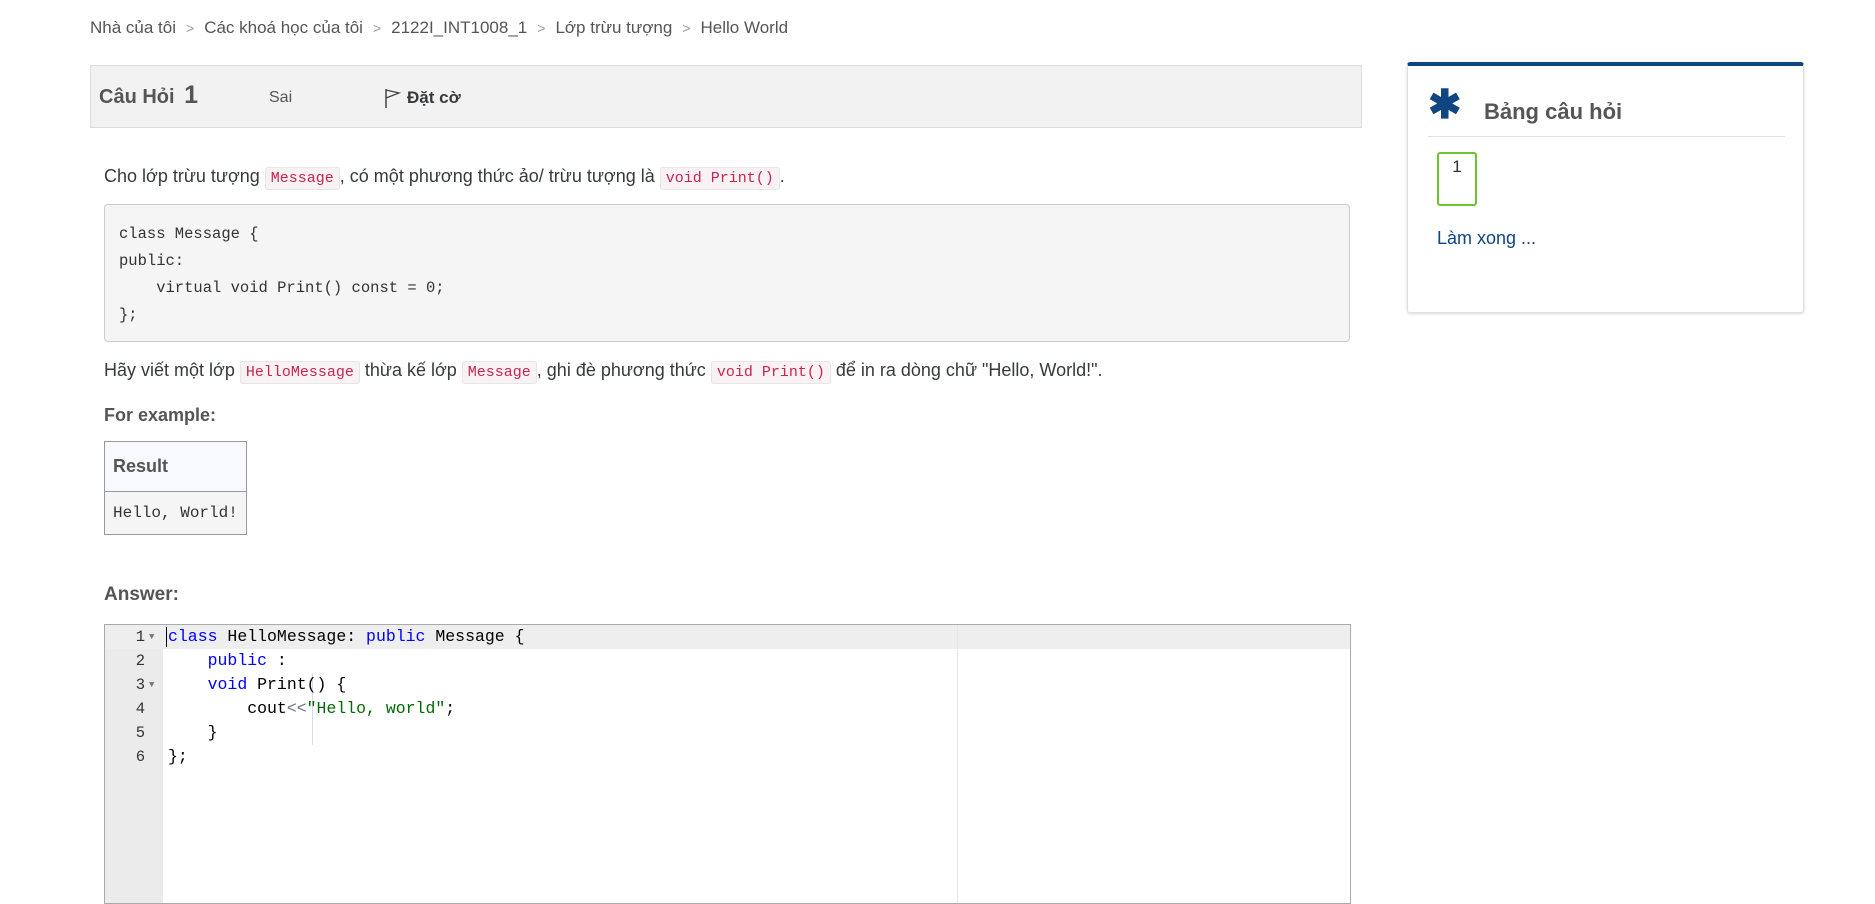 The height and width of the screenshot is (904, 1875). What do you see at coordinates (175, 513) in the screenshot?
I see `table-cell: Hello, World!` at bounding box center [175, 513].